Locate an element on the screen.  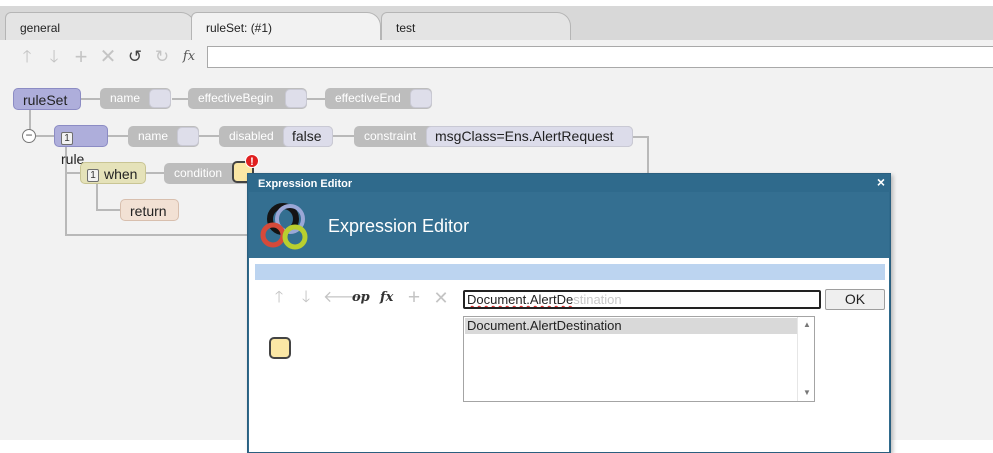
when-index: 1 is located at coordinates (93, 175).